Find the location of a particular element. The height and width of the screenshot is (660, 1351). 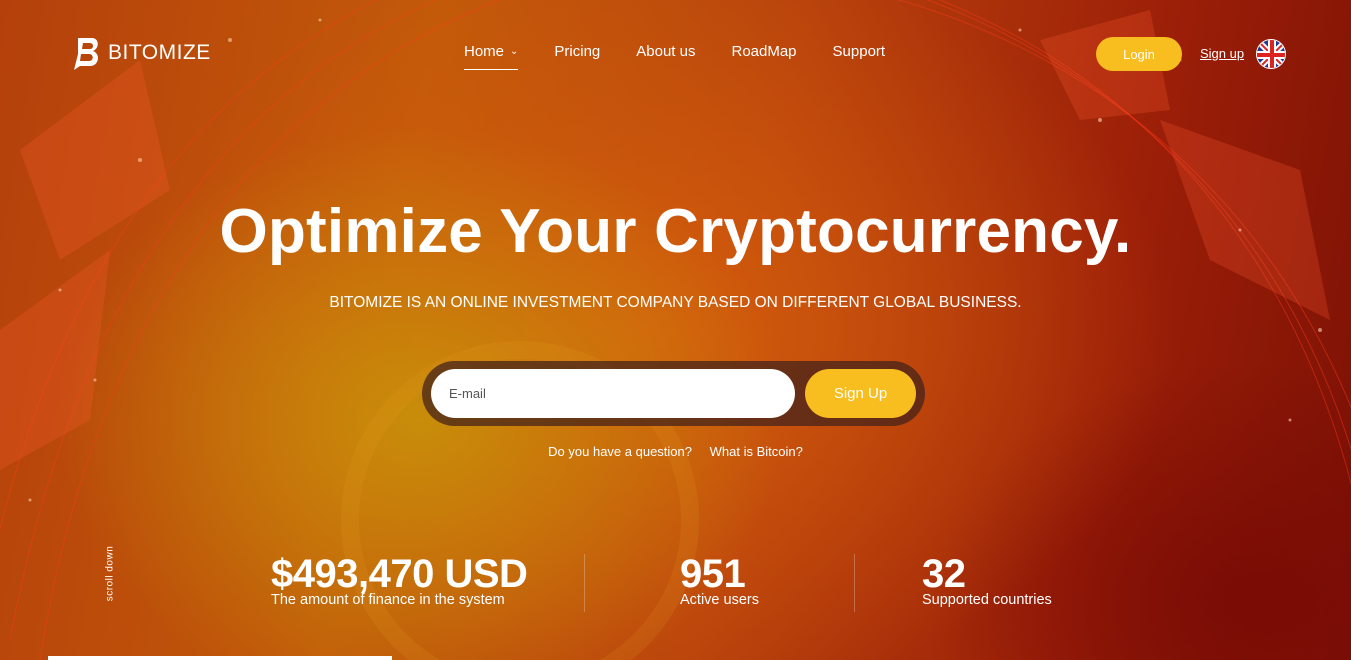

stat-countries-value: 32 is located at coordinates (944, 574).